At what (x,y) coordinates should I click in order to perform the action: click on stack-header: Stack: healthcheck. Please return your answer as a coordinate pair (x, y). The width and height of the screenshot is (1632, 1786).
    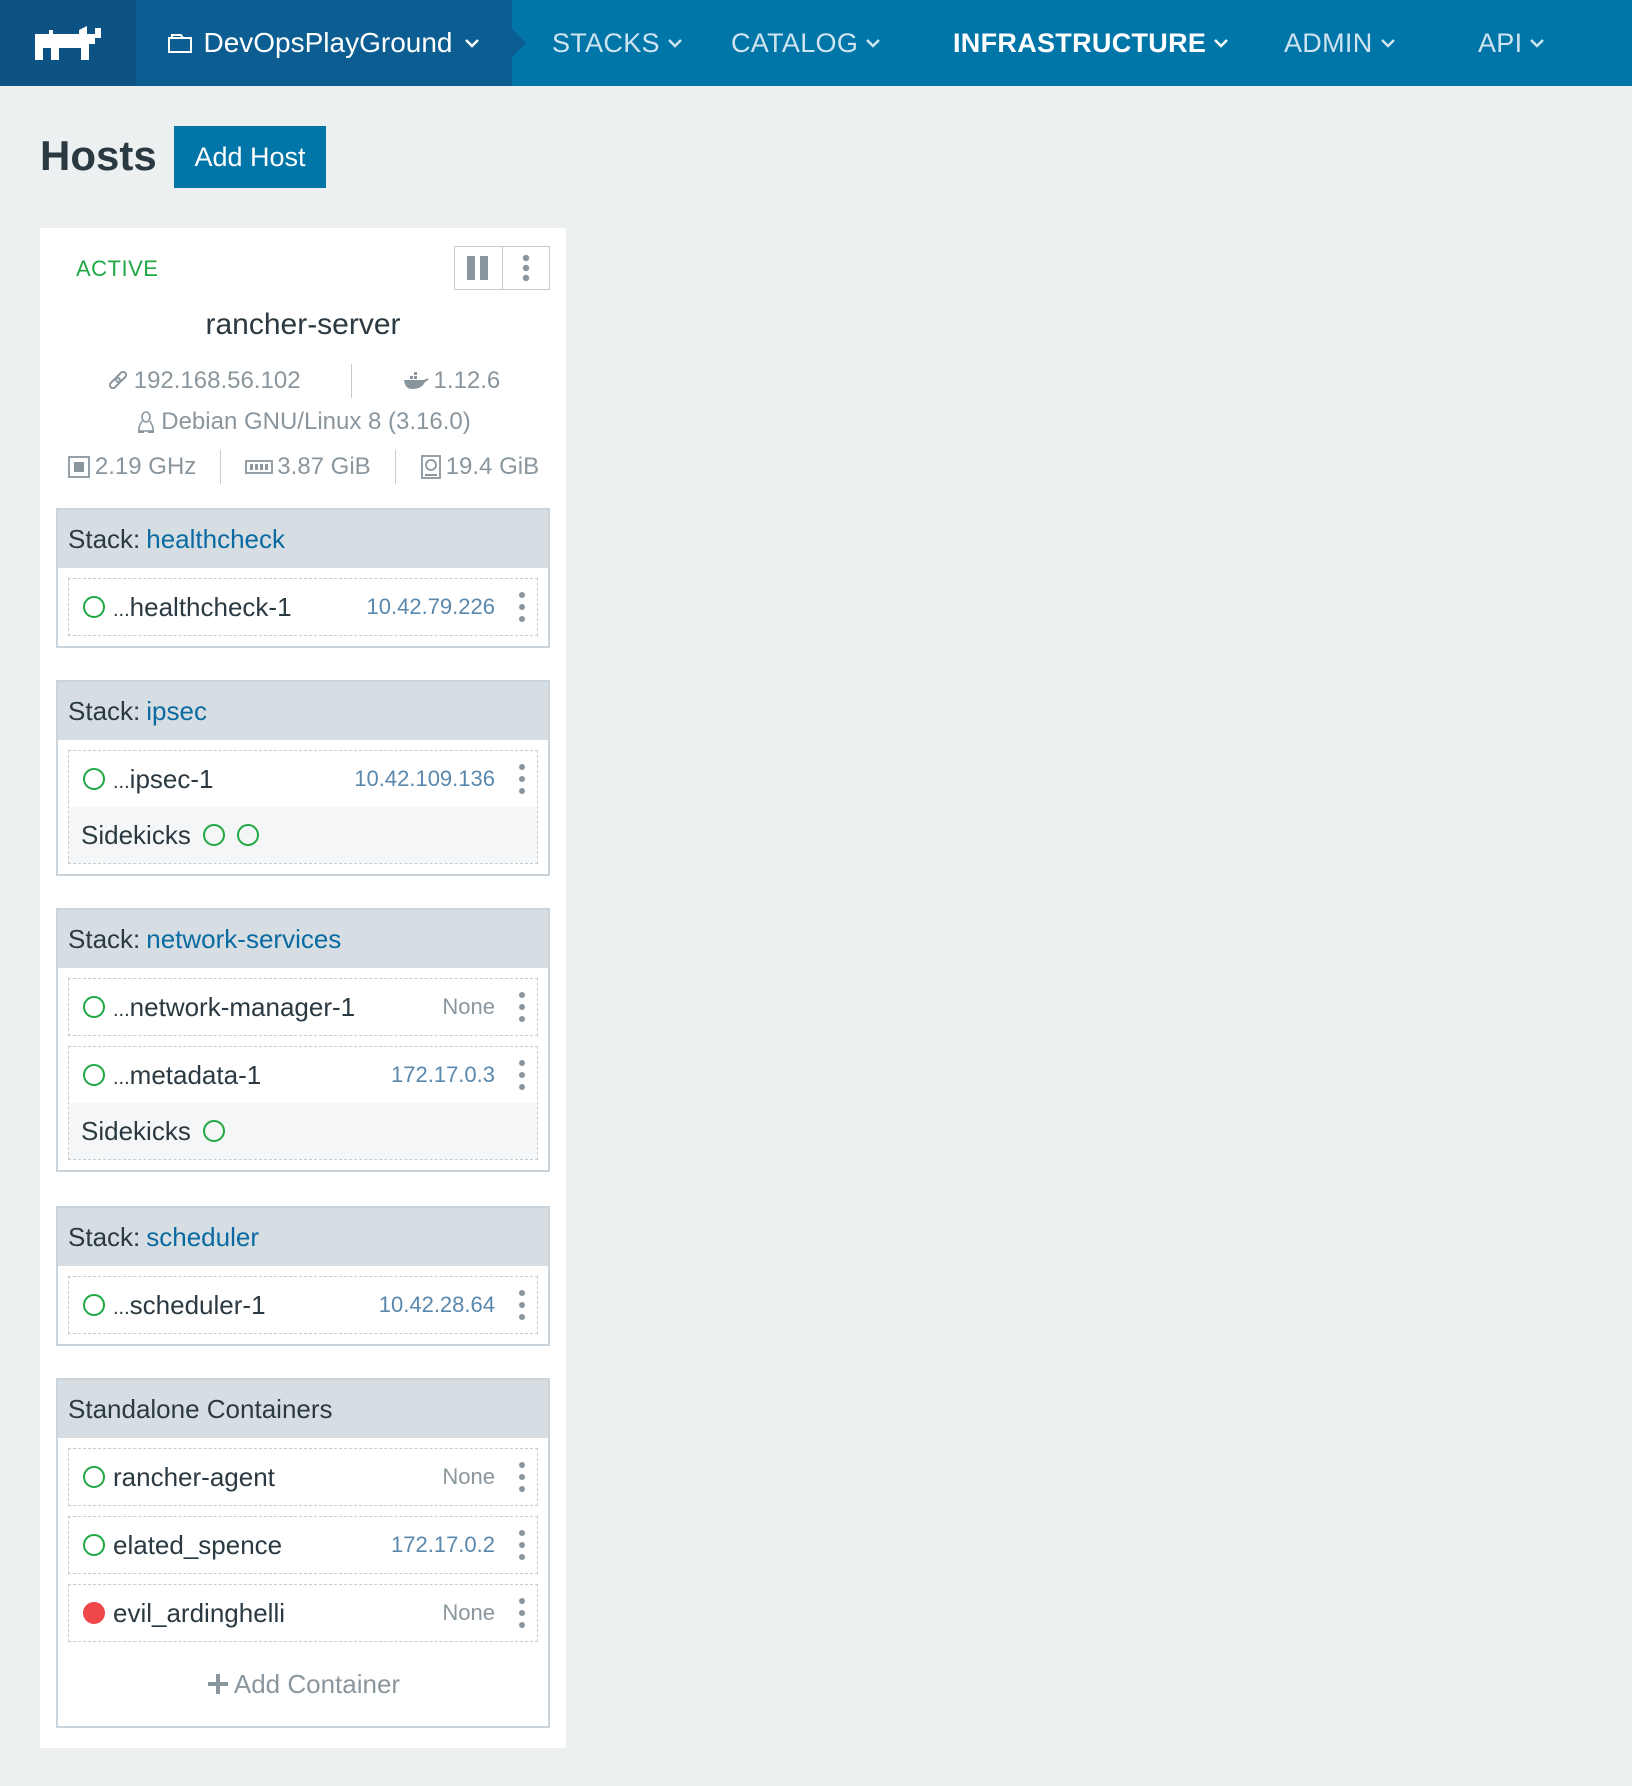
    Looking at the image, I should click on (303, 539).